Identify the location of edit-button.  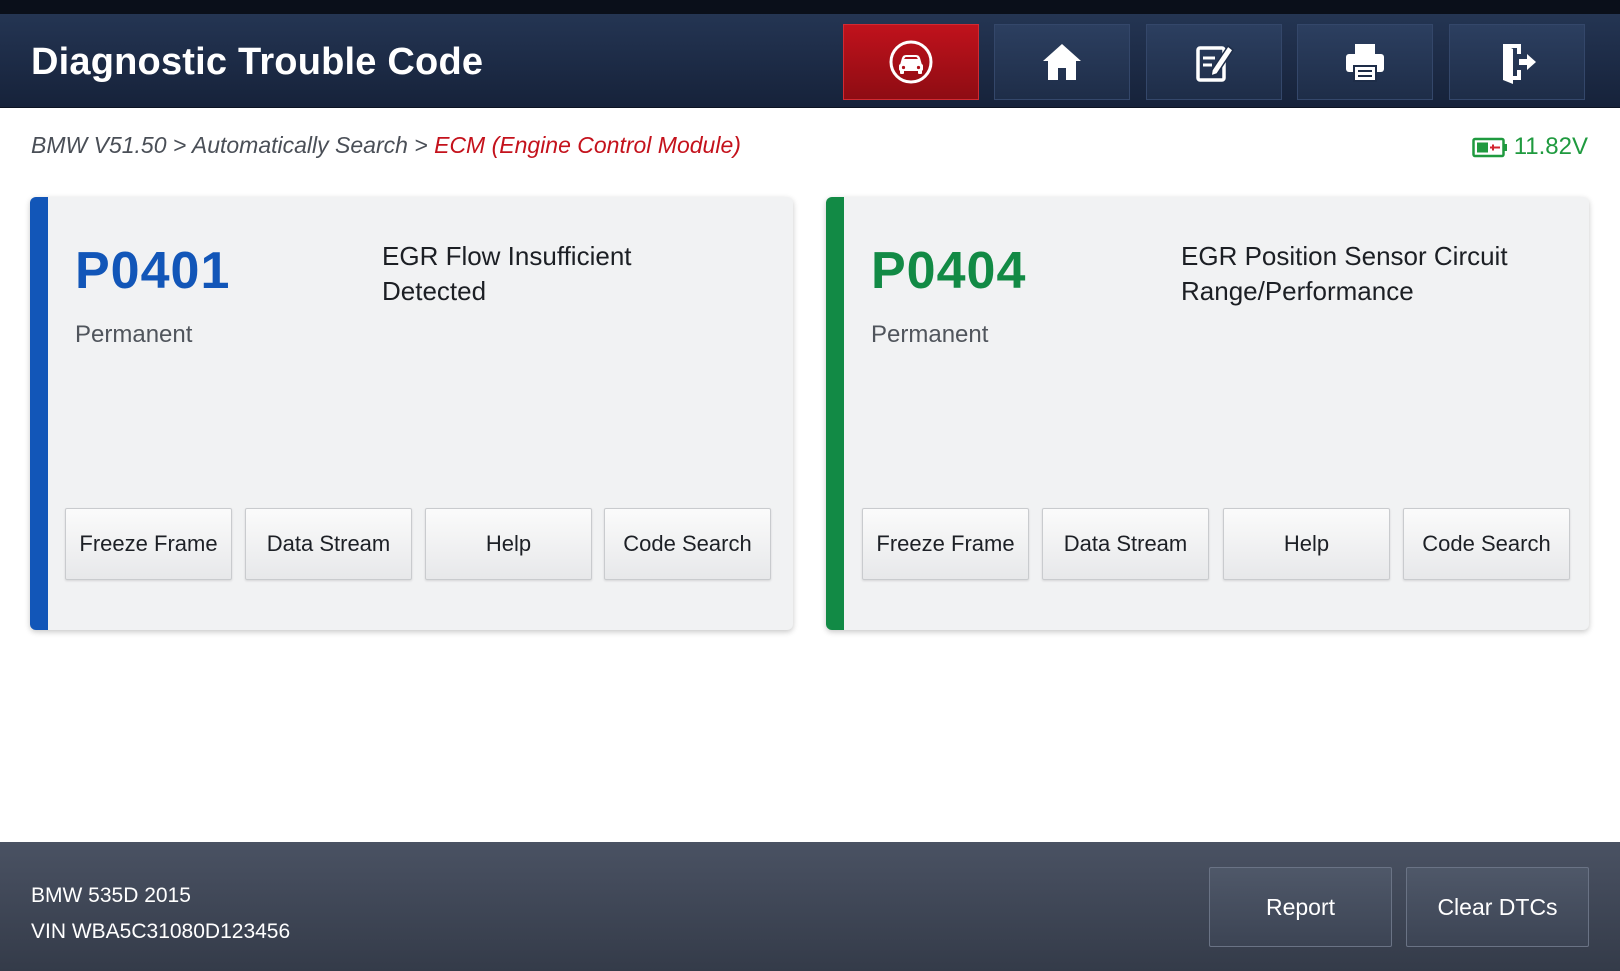
(1214, 62).